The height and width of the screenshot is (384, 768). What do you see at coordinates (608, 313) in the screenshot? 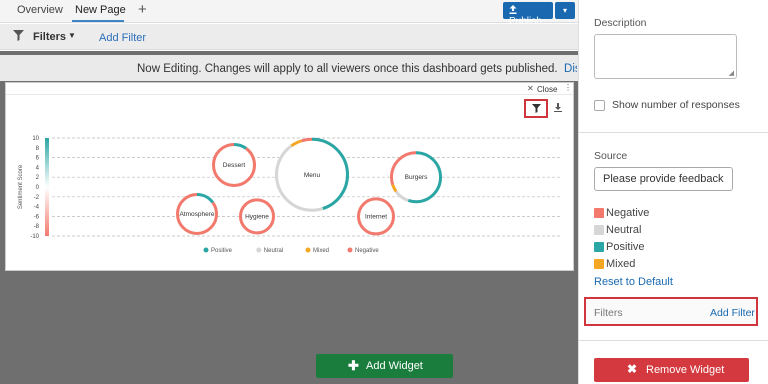
I see `filters-label: Filters` at bounding box center [608, 313].